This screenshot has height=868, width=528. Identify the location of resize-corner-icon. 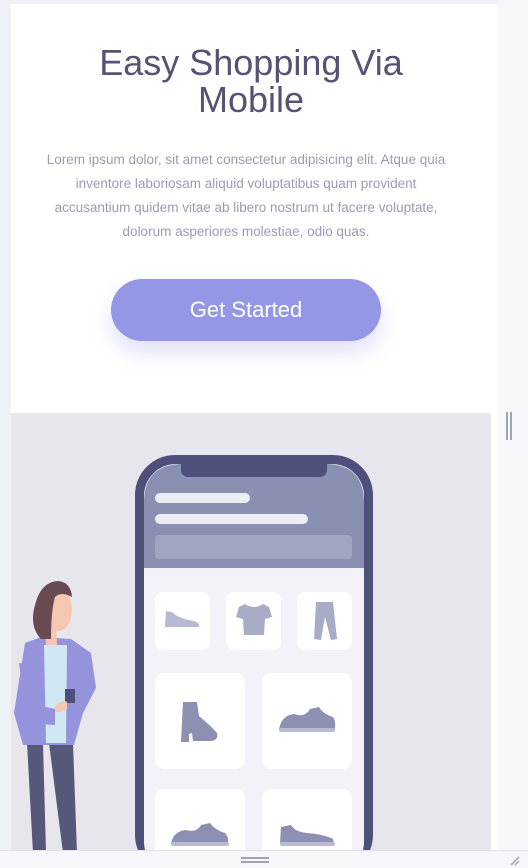
(514, 860).